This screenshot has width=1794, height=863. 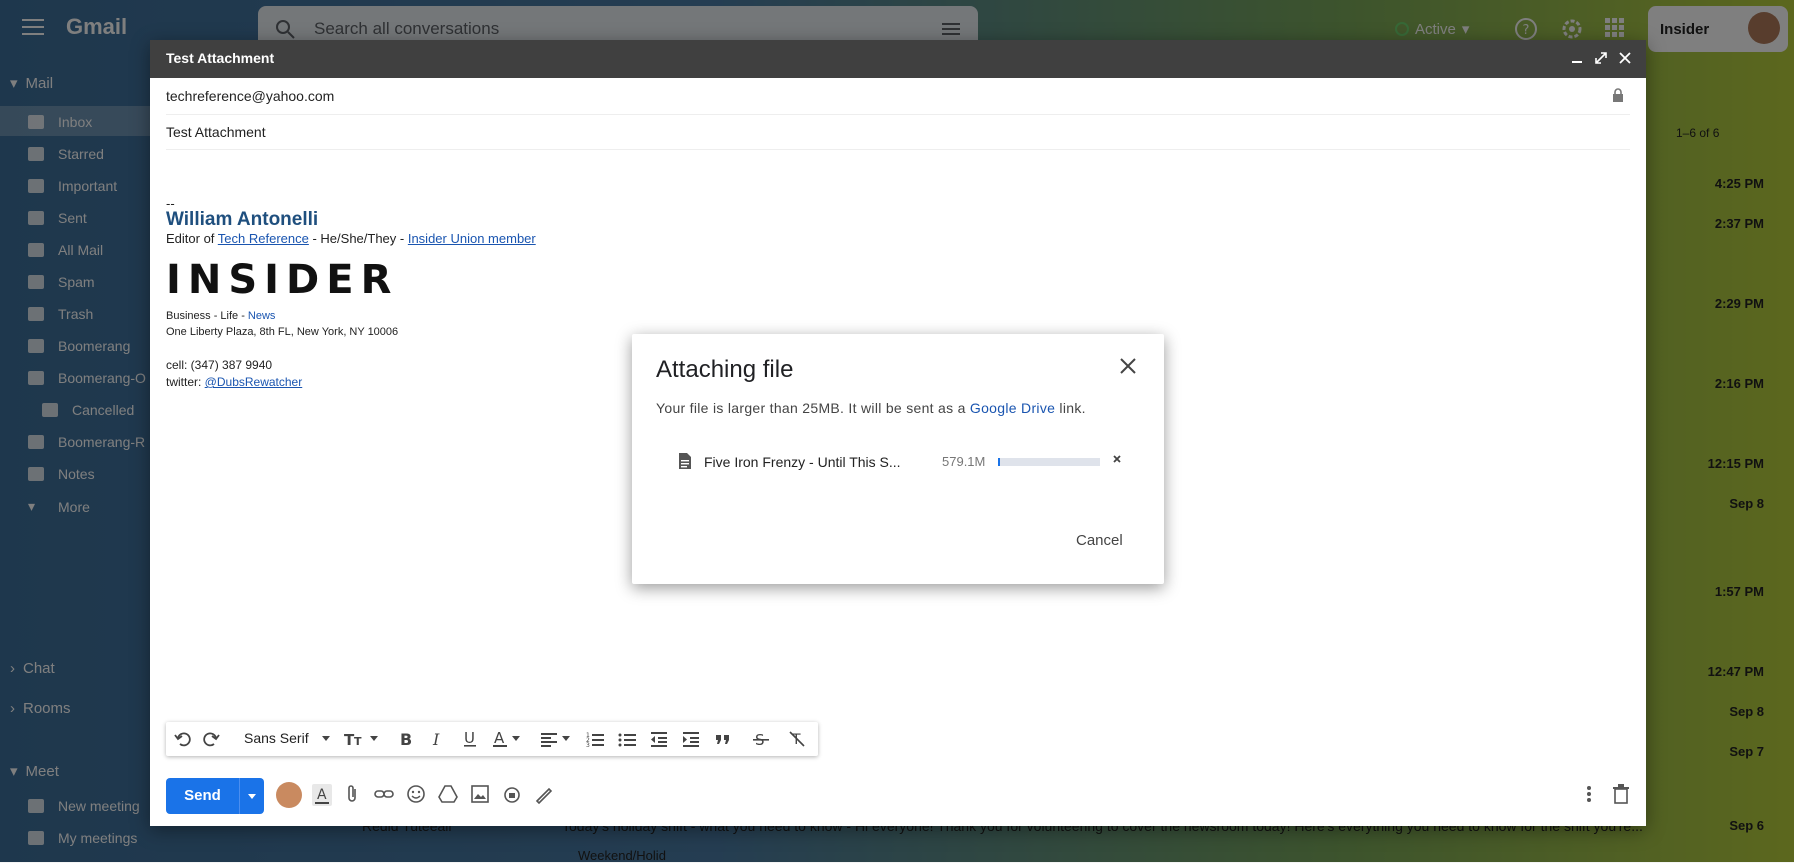 What do you see at coordinates (220, 58) in the screenshot?
I see `compose-title: Test Attachment` at bounding box center [220, 58].